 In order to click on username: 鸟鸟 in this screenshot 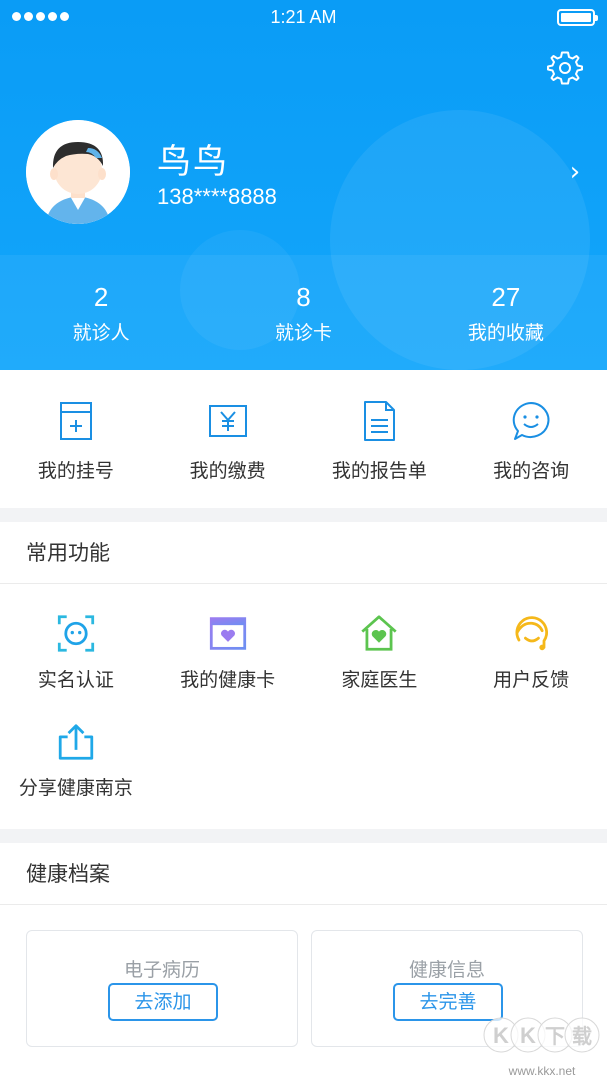, I will do `click(193, 162)`.